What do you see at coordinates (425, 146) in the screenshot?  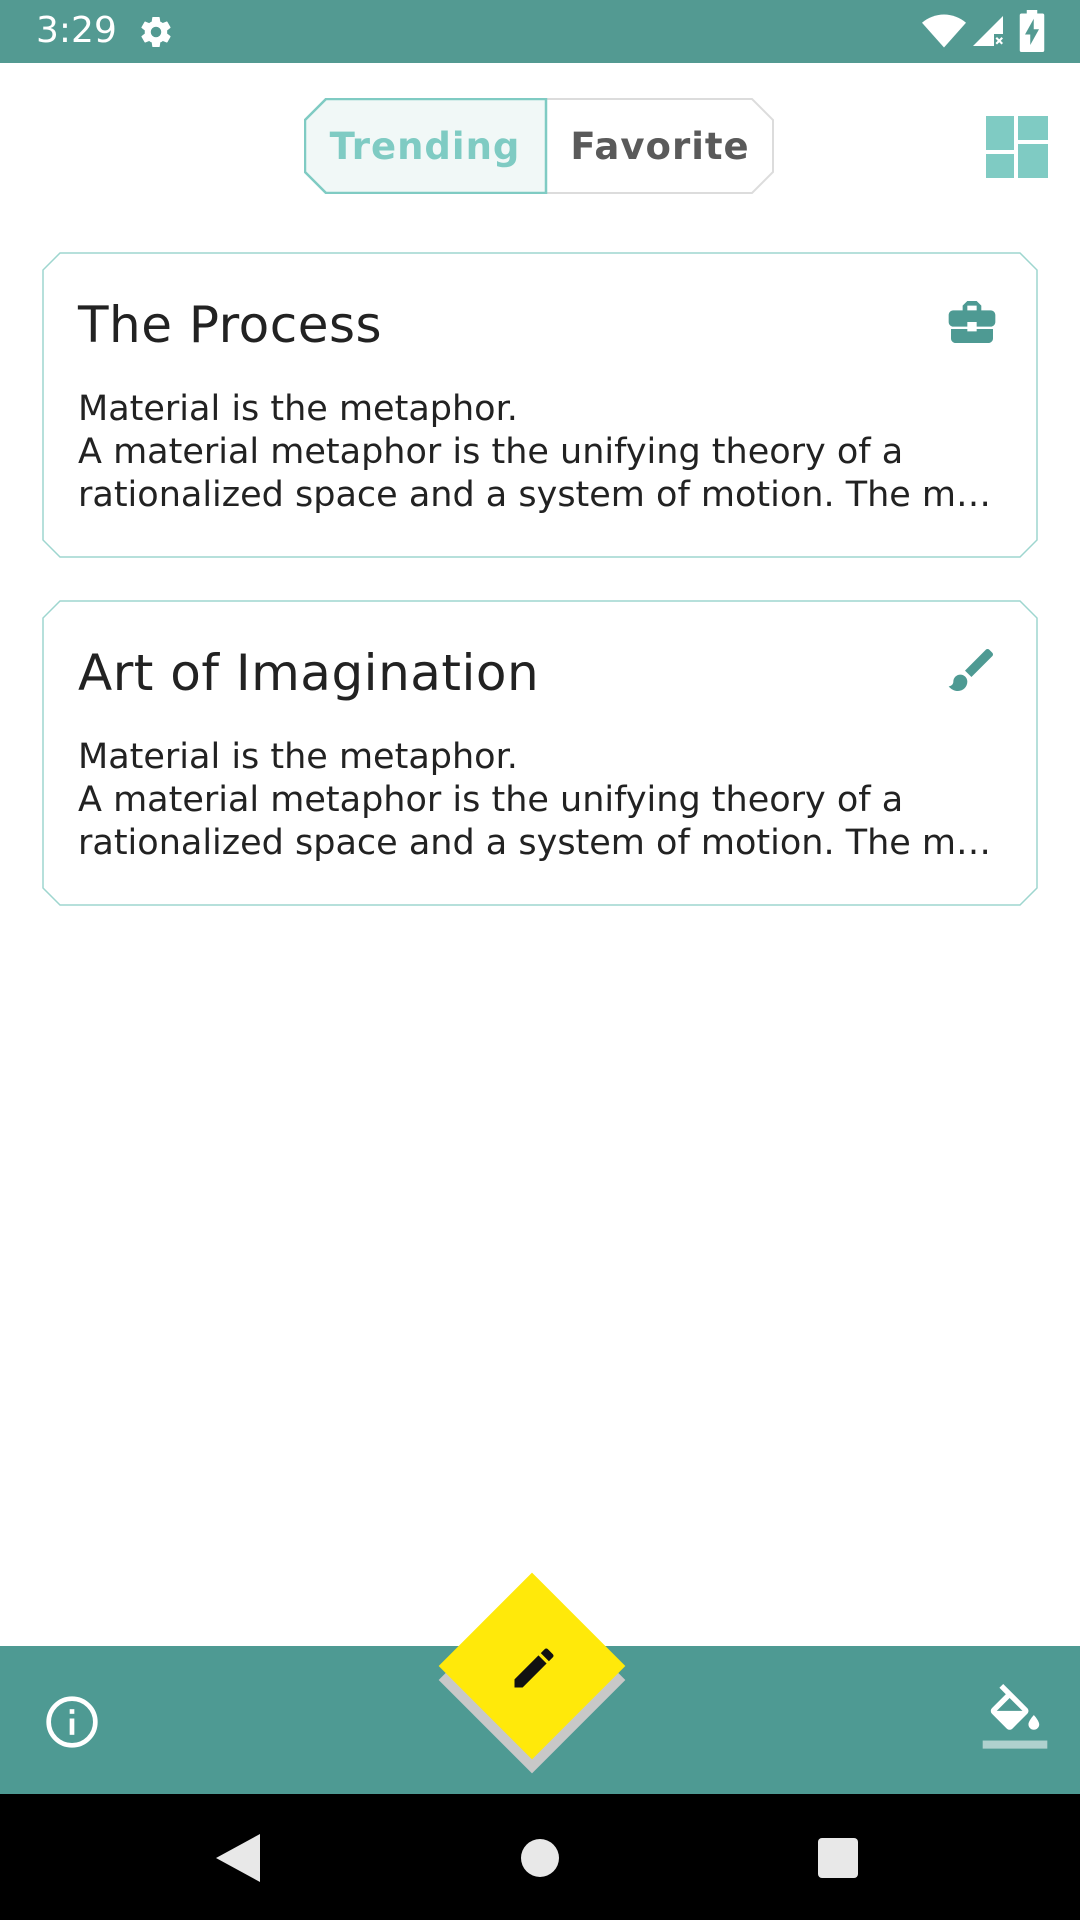 I see `tab-trending: Trending` at bounding box center [425, 146].